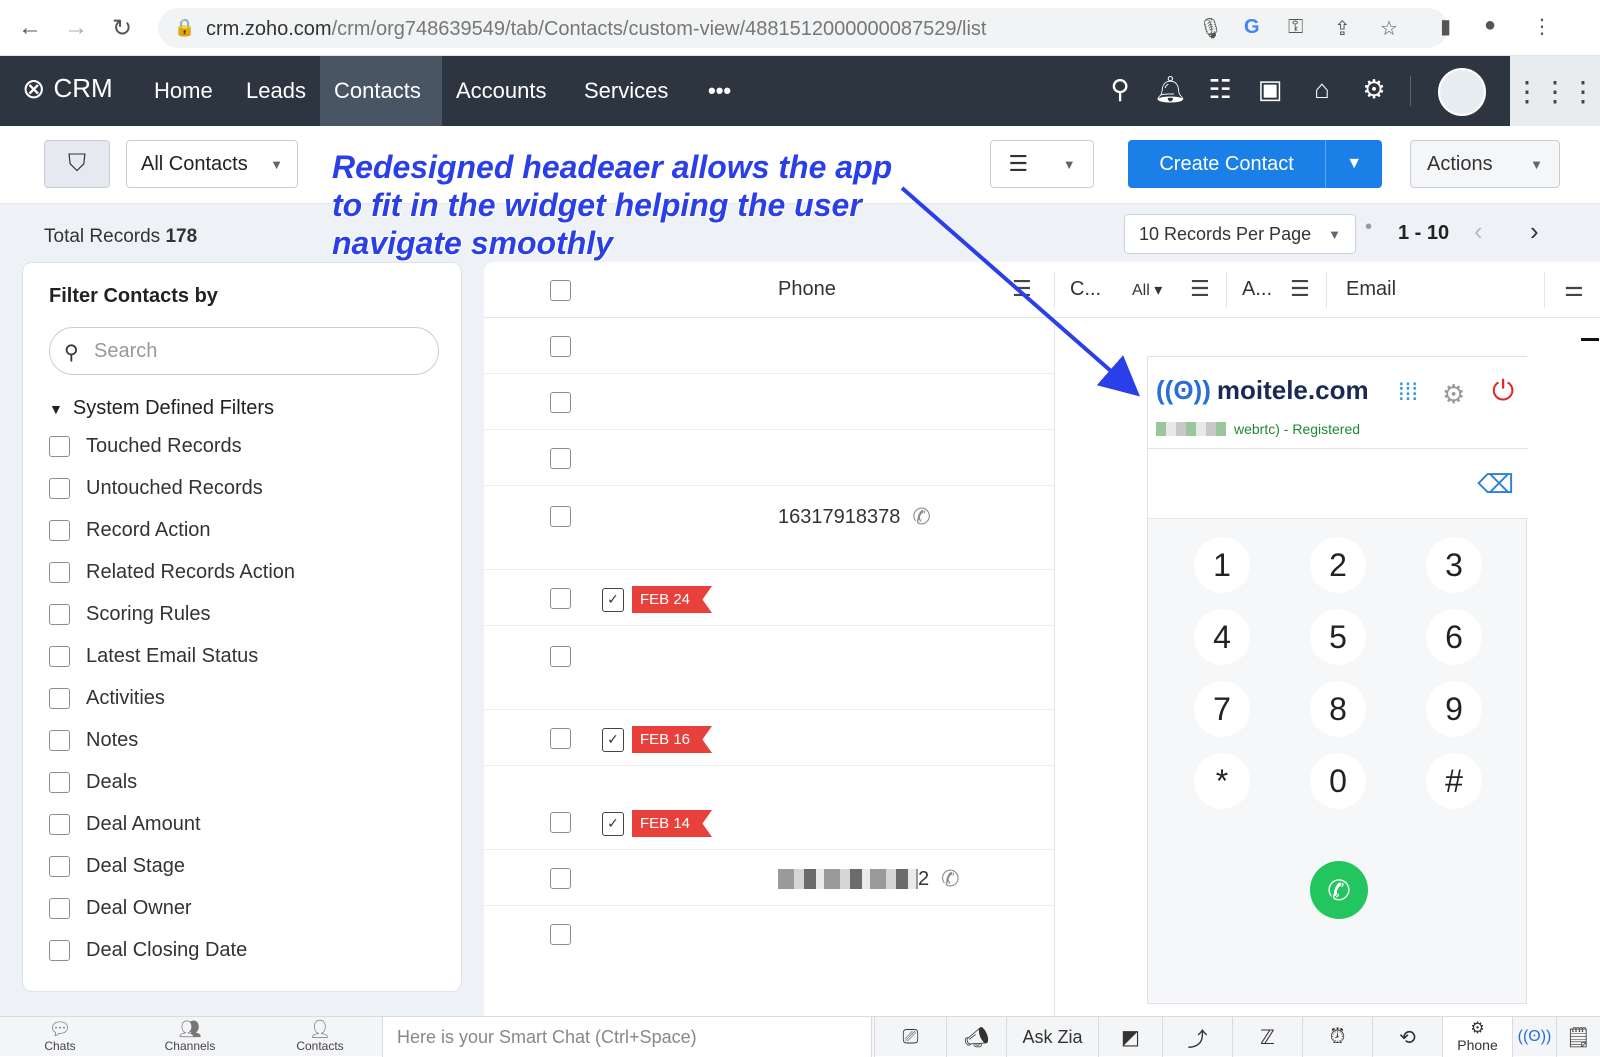  What do you see at coordinates (183, 91) in the screenshot?
I see `nav-home: Home` at bounding box center [183, 91].